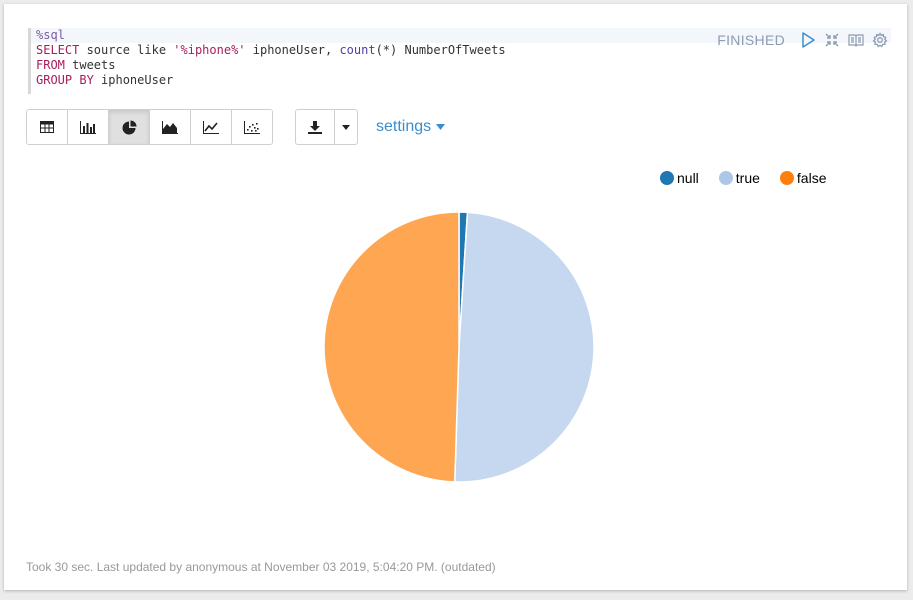 This screenshot has height=600, width=913. I want to click on pie-slice-true, so click(524, 347).